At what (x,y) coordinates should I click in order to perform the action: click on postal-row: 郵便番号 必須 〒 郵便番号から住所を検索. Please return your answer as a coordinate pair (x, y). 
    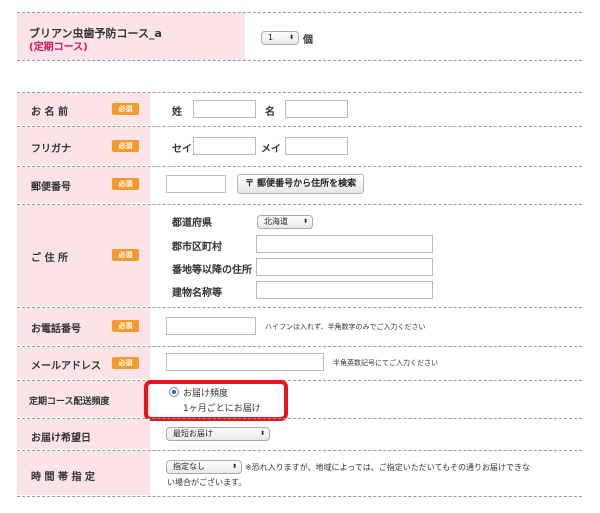
    Looking at the image, I should click on (299, 185).